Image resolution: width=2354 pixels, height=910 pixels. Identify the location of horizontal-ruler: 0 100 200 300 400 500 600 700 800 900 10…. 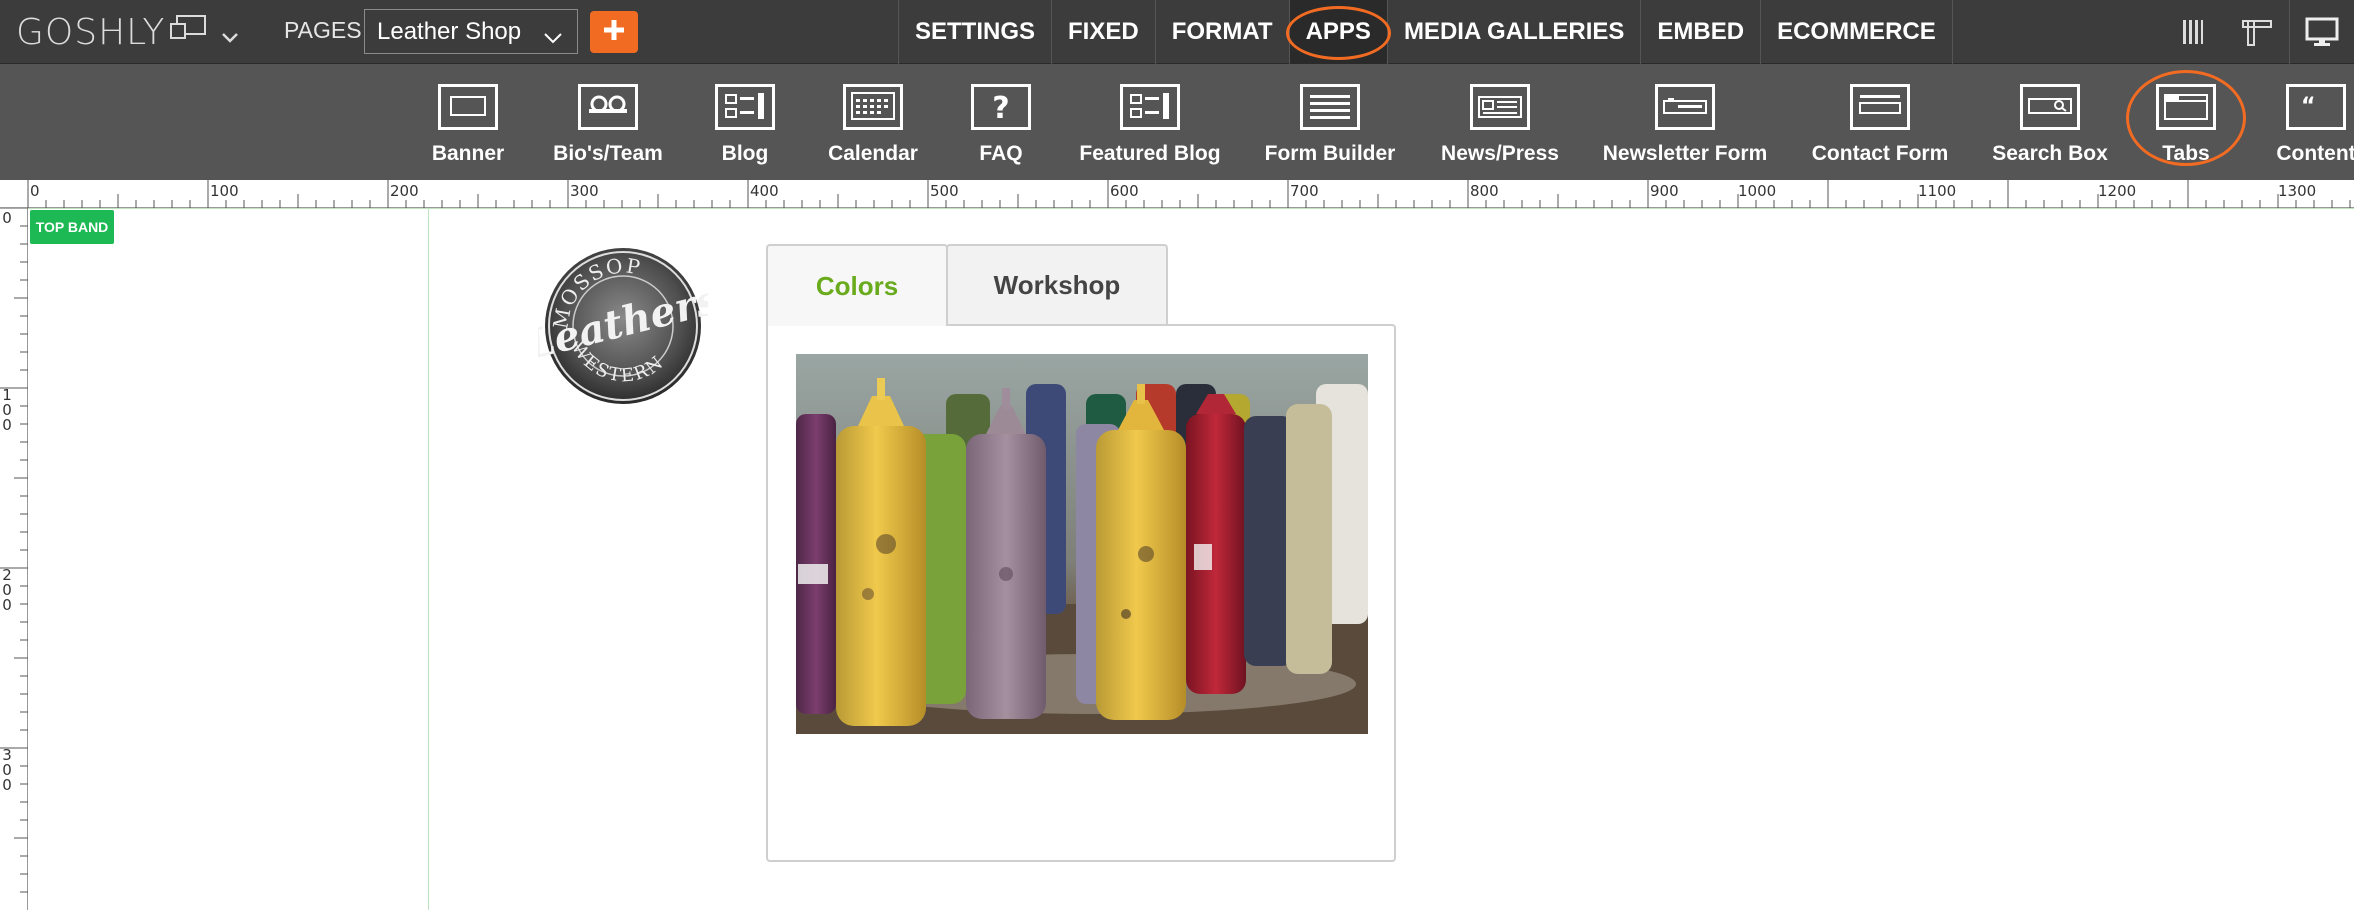
(1177, 194).